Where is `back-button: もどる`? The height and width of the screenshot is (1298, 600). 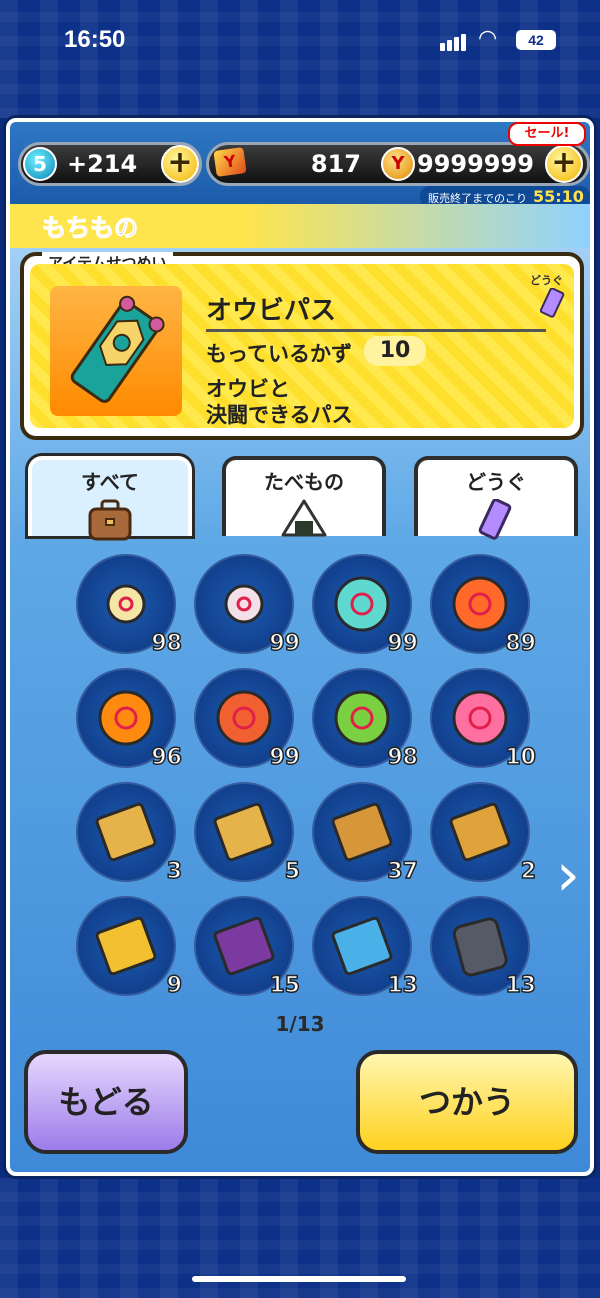 back-button: もどる is located at coordinates (106, 1102).